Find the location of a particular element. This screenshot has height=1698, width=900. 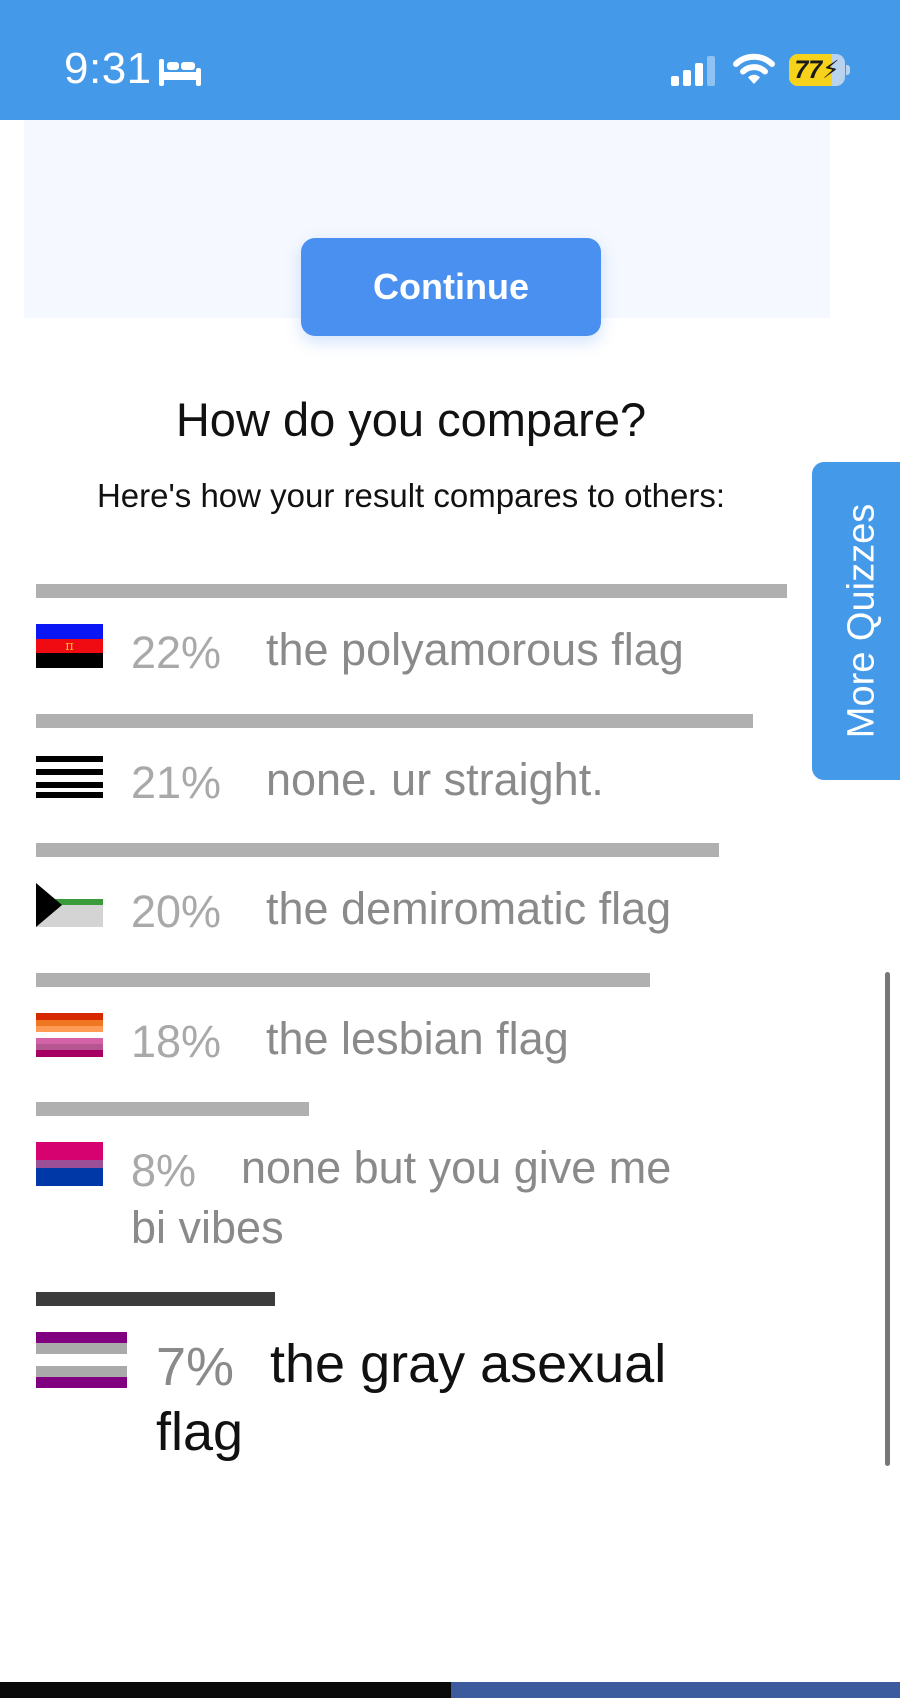

scrollbar is located at coordinates (887, 1219).